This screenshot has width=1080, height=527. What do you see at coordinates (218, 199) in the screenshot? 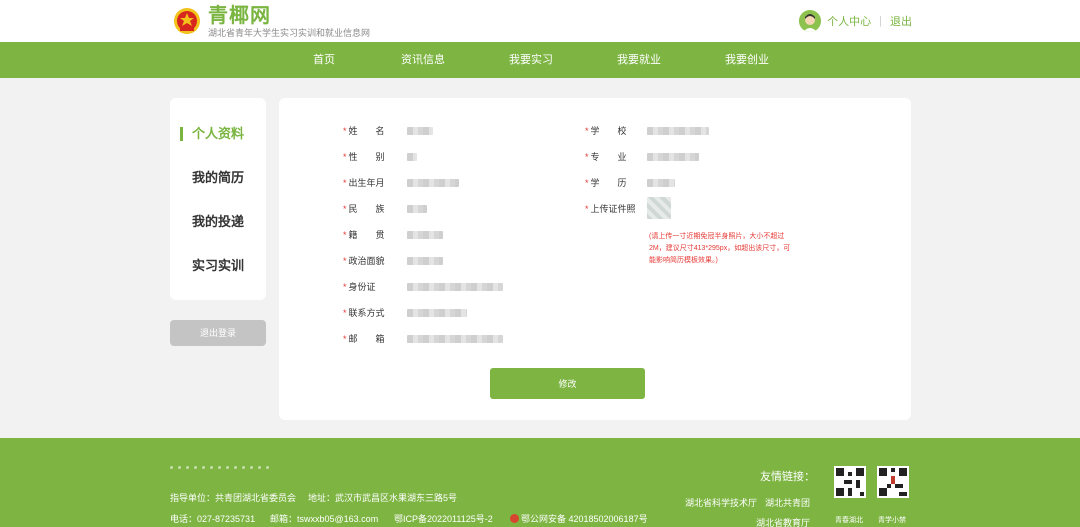
I see `profile-sidebar: 个人资料 我的简历 我的投递 实习实训` at bounding box center [218, 199].